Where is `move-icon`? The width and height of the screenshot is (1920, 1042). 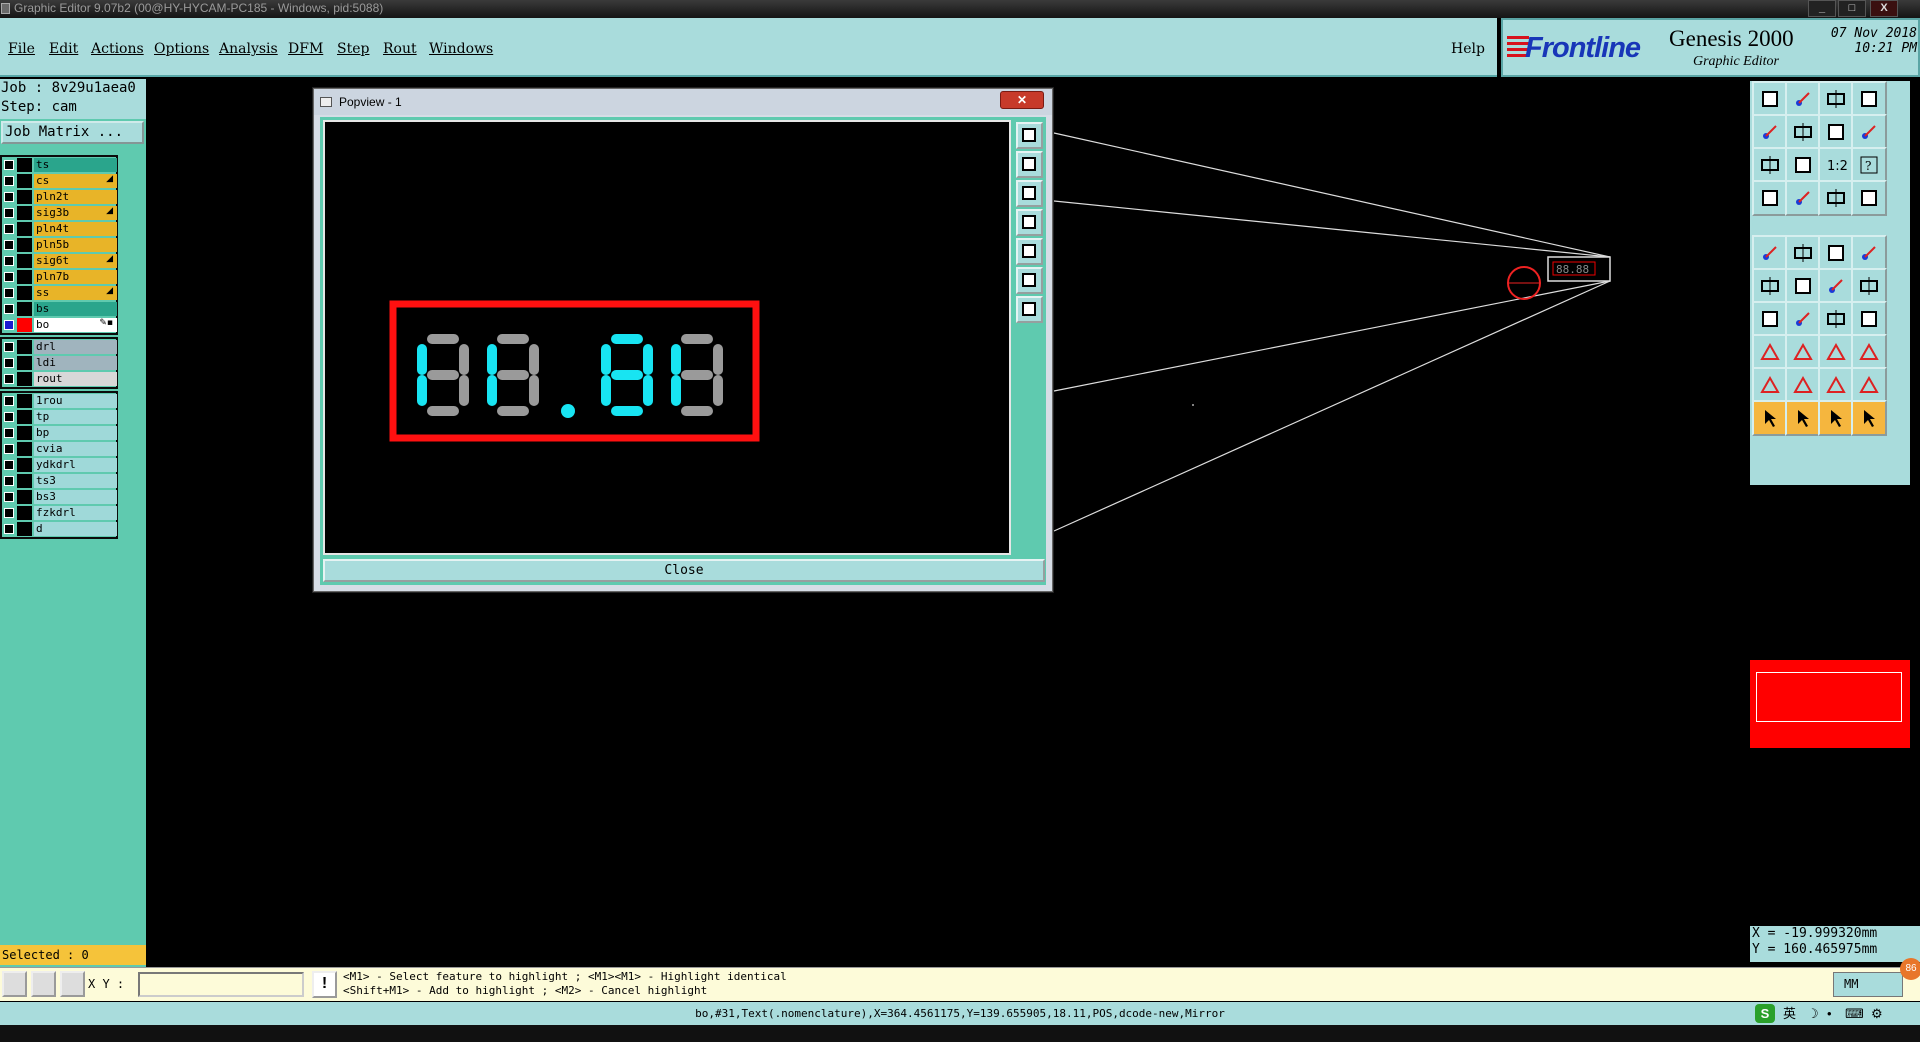 move-icon is located at coordinates (1836, 286).